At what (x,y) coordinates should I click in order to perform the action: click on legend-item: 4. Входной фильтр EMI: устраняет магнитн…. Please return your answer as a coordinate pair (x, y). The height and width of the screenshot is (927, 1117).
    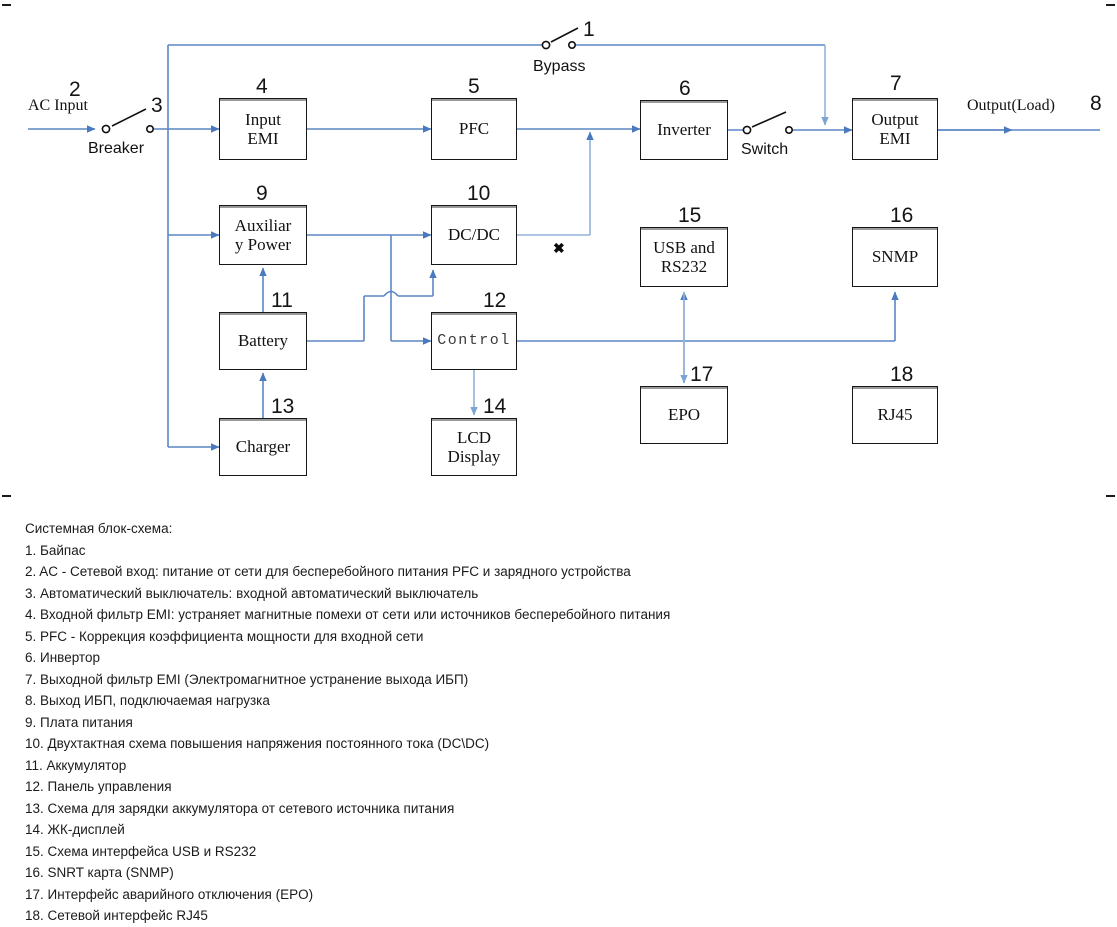
    Looking at the image, I should click on (348, 614).